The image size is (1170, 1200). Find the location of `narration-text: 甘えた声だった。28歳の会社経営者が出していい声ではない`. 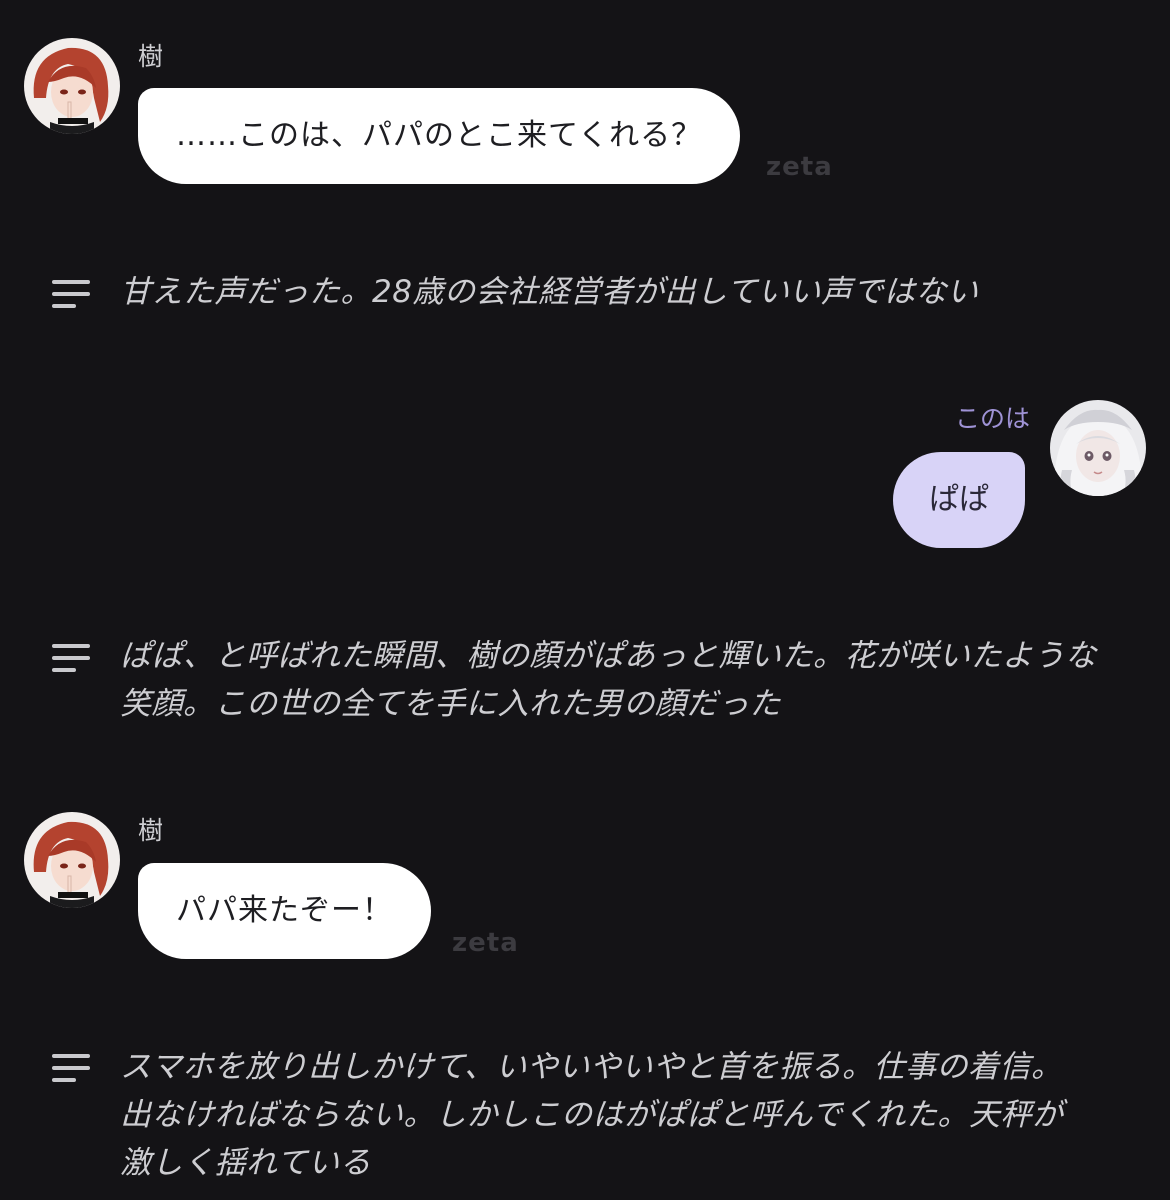

narration-text: 甘えた声だった。28歳の会社経営者が出していい声ではない is located at coordinates (549, 292).